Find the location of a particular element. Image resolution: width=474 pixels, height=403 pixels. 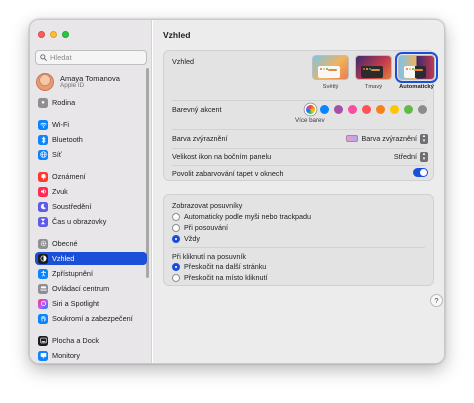

bell-icon is located at coordinates (43, 176).